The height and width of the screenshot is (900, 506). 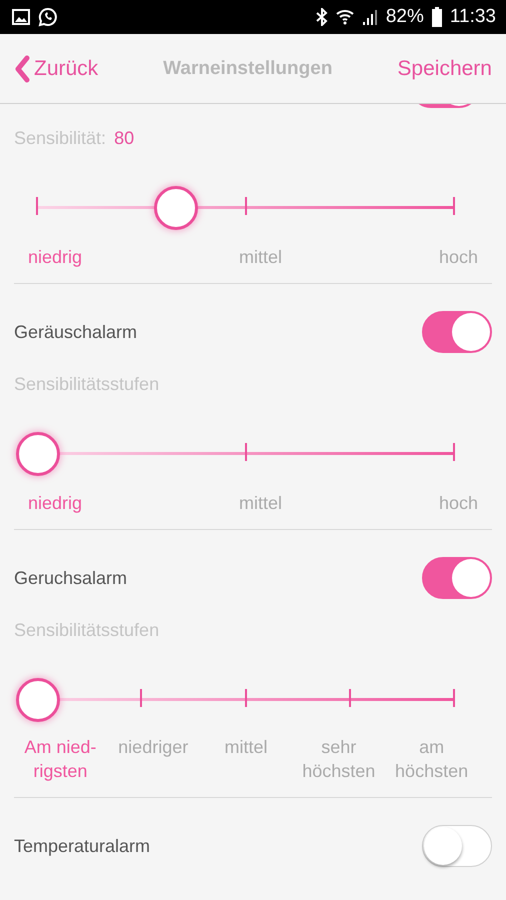 I want to click on battery-icon, so click(x=437, y=17).